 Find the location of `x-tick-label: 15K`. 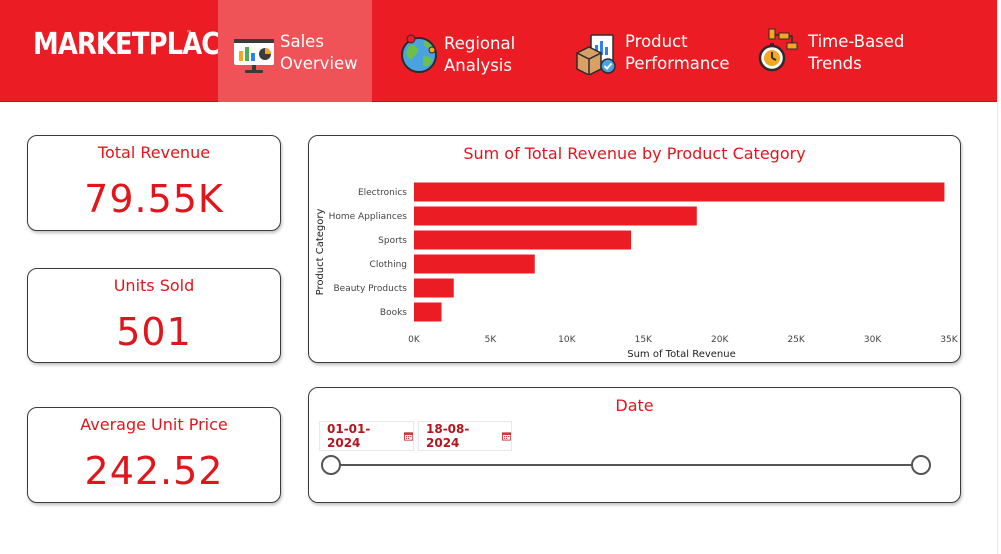

x-tick-label: 15K is located at coordinates (644, 340).